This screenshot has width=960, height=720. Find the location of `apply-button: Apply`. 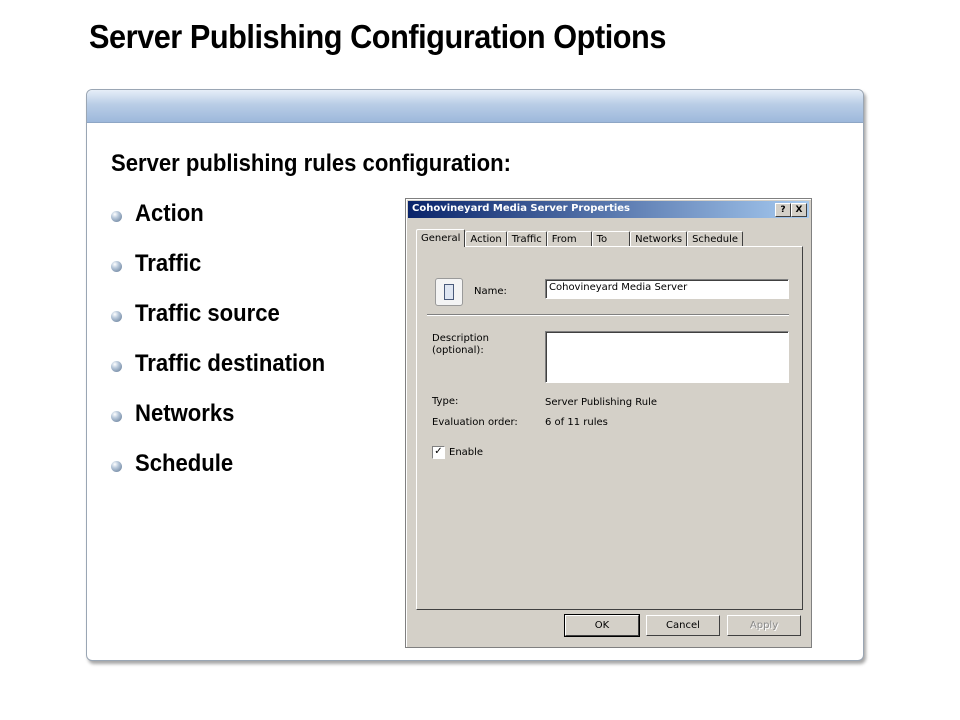

apply-button: Apply is located at coordinates (764, 625).